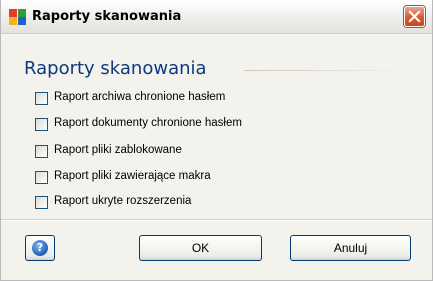 The height and width of the screenshot is (281, 433). I want to click on option-label: Raport pliki zawierające makra, so click(132, 176).